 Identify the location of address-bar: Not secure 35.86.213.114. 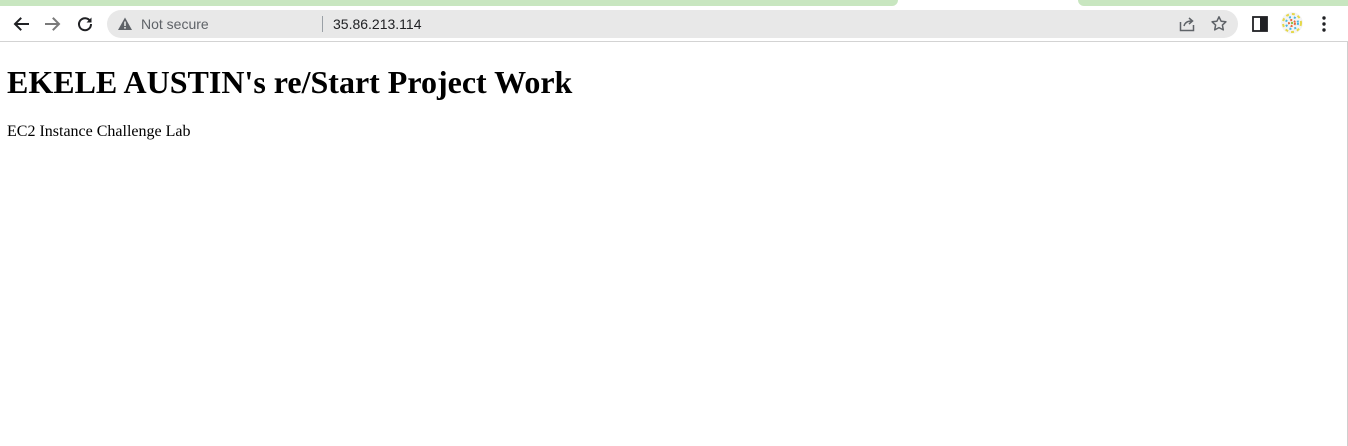
(672, 24).